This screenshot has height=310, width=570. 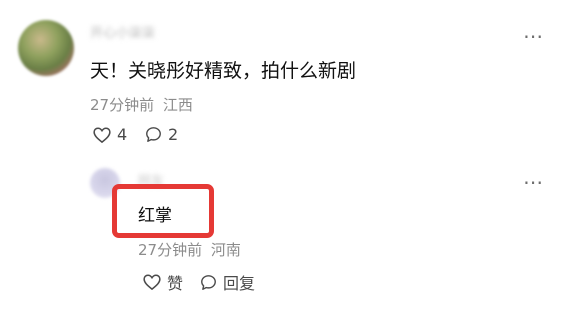 I want to click on commenter-username: 开心小柒柒, so click(x=145, y=31).